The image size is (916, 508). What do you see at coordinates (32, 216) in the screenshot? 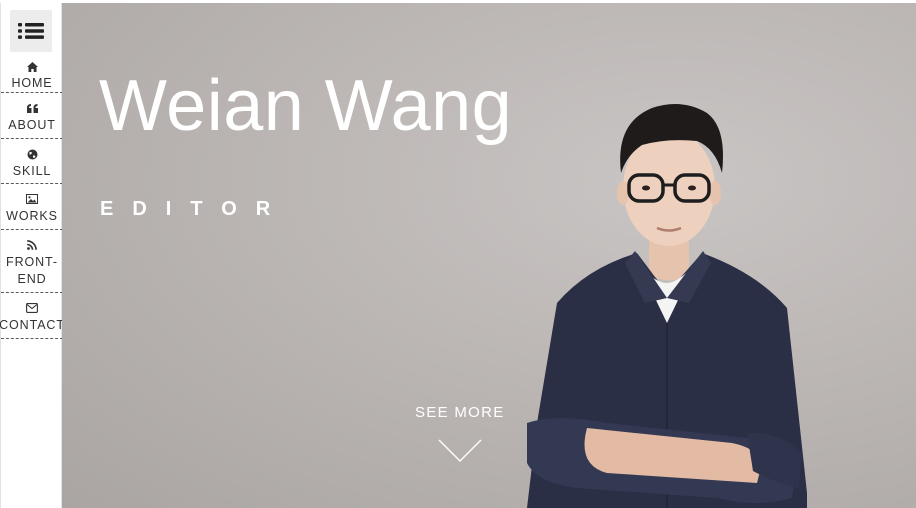
I see `nav-label-works: WORKS` at bounding box center [32, 216].